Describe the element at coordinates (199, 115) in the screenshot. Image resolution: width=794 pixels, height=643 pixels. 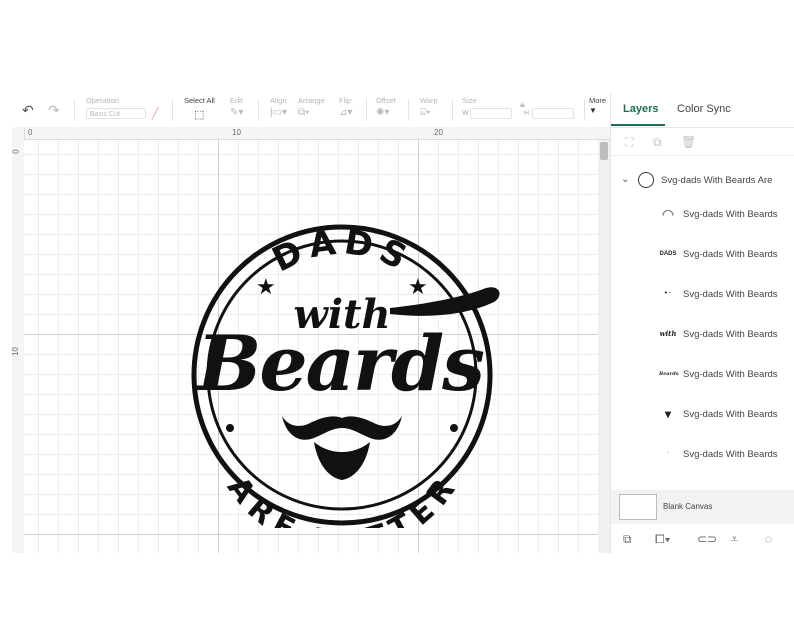
I see `select-all-icon: ⬚` at that location.